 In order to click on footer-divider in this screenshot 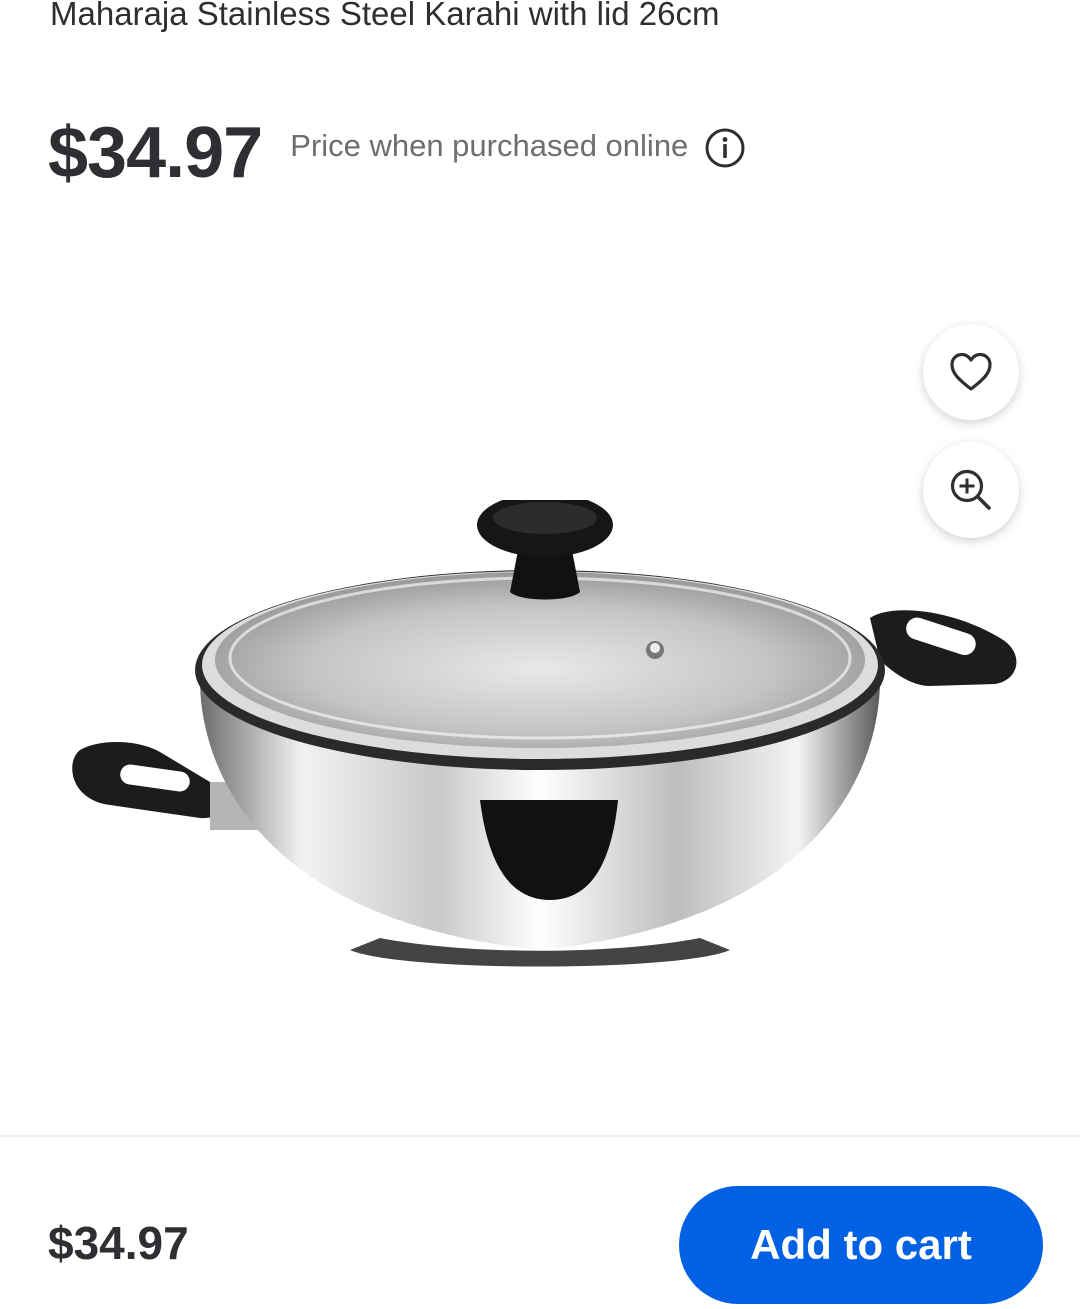, I will do `click(540, 1136)`.